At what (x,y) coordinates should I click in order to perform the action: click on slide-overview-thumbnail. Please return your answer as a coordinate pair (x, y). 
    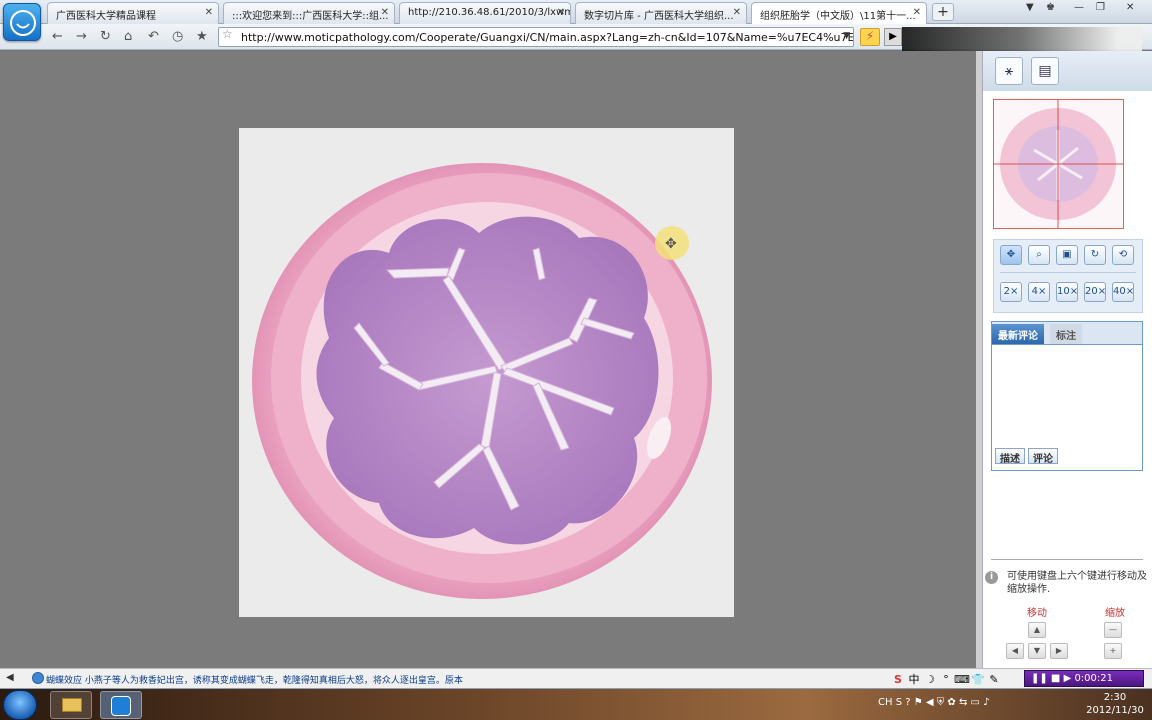
    Looking at the image, I should click on (1058, 164).